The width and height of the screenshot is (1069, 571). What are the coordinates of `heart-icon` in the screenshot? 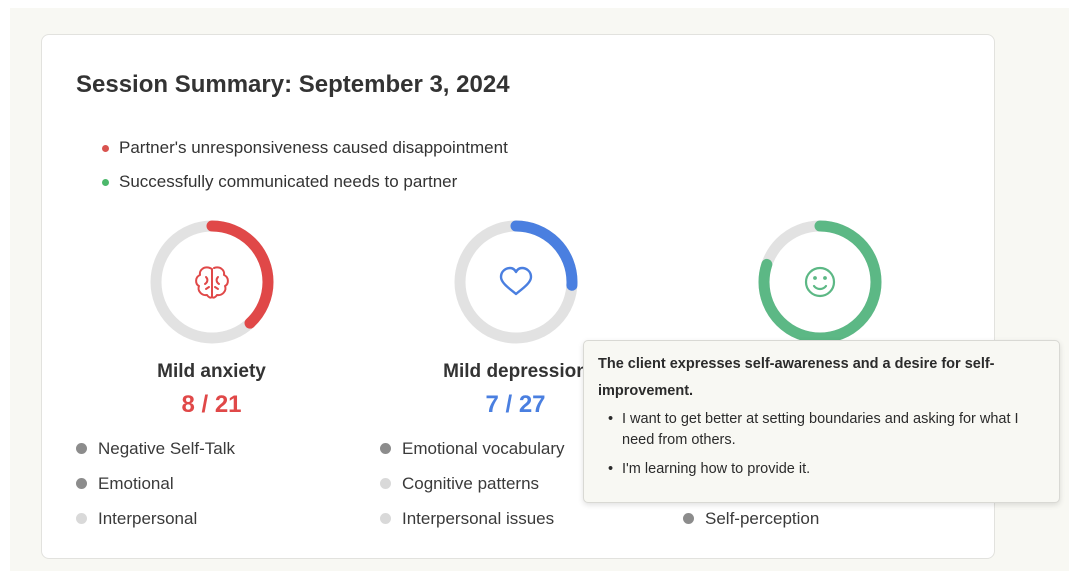 It's located at (516, 281).